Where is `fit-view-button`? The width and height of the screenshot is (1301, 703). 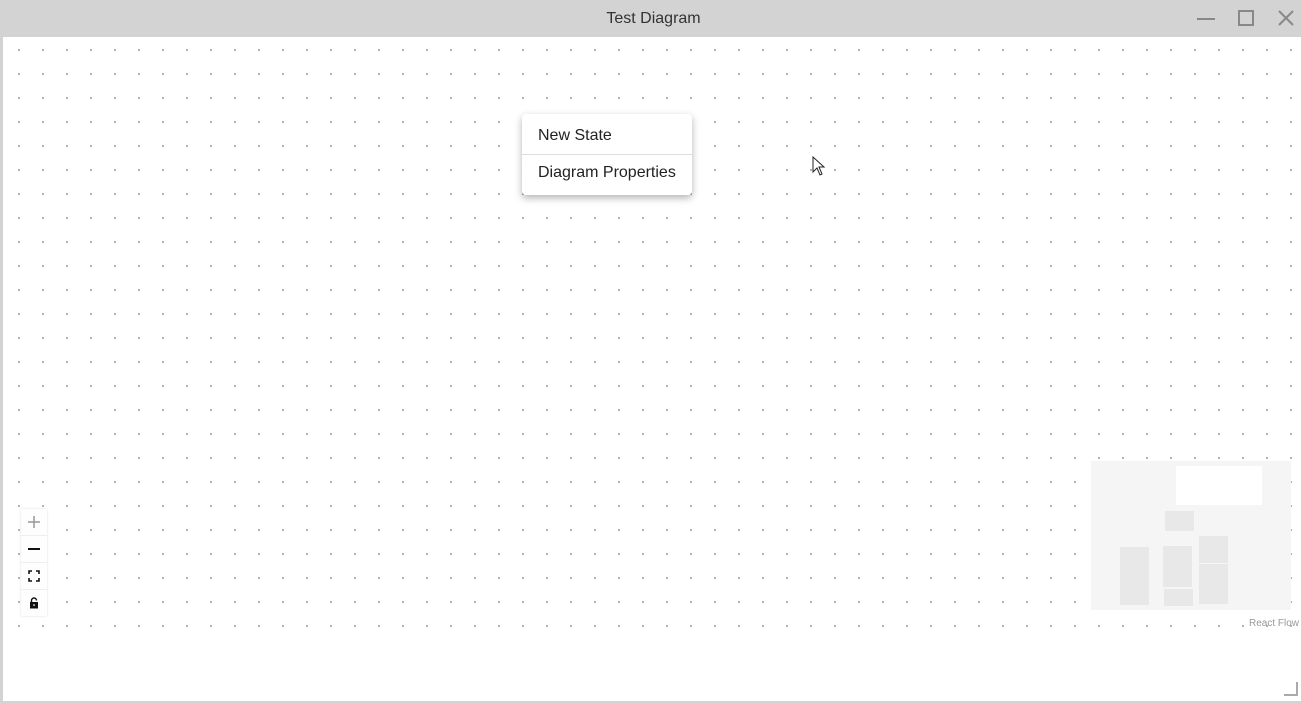
fit-view-button is located at coordinates (34, 576).